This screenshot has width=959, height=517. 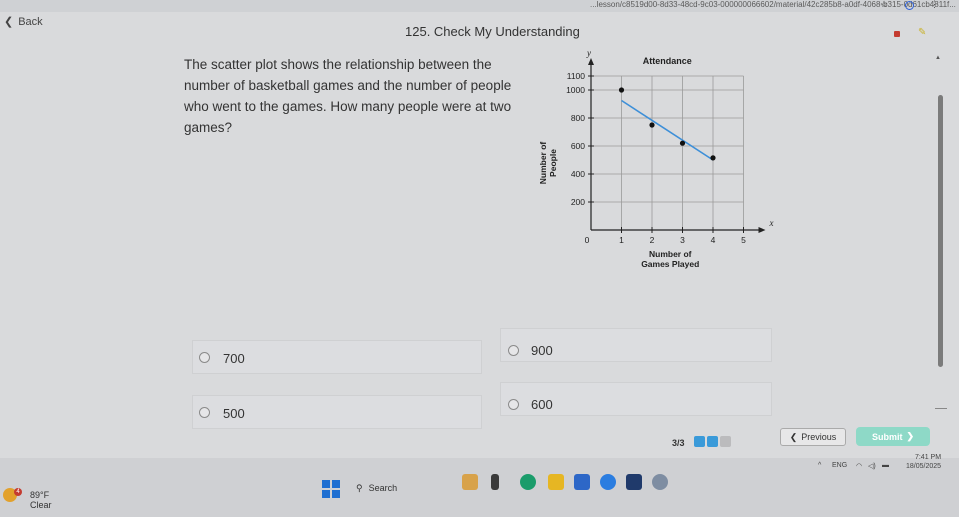 What do you see at coordinates (383, 488) in the screenshot?
I see `search-label: Search` at bounding box center [383, 488].